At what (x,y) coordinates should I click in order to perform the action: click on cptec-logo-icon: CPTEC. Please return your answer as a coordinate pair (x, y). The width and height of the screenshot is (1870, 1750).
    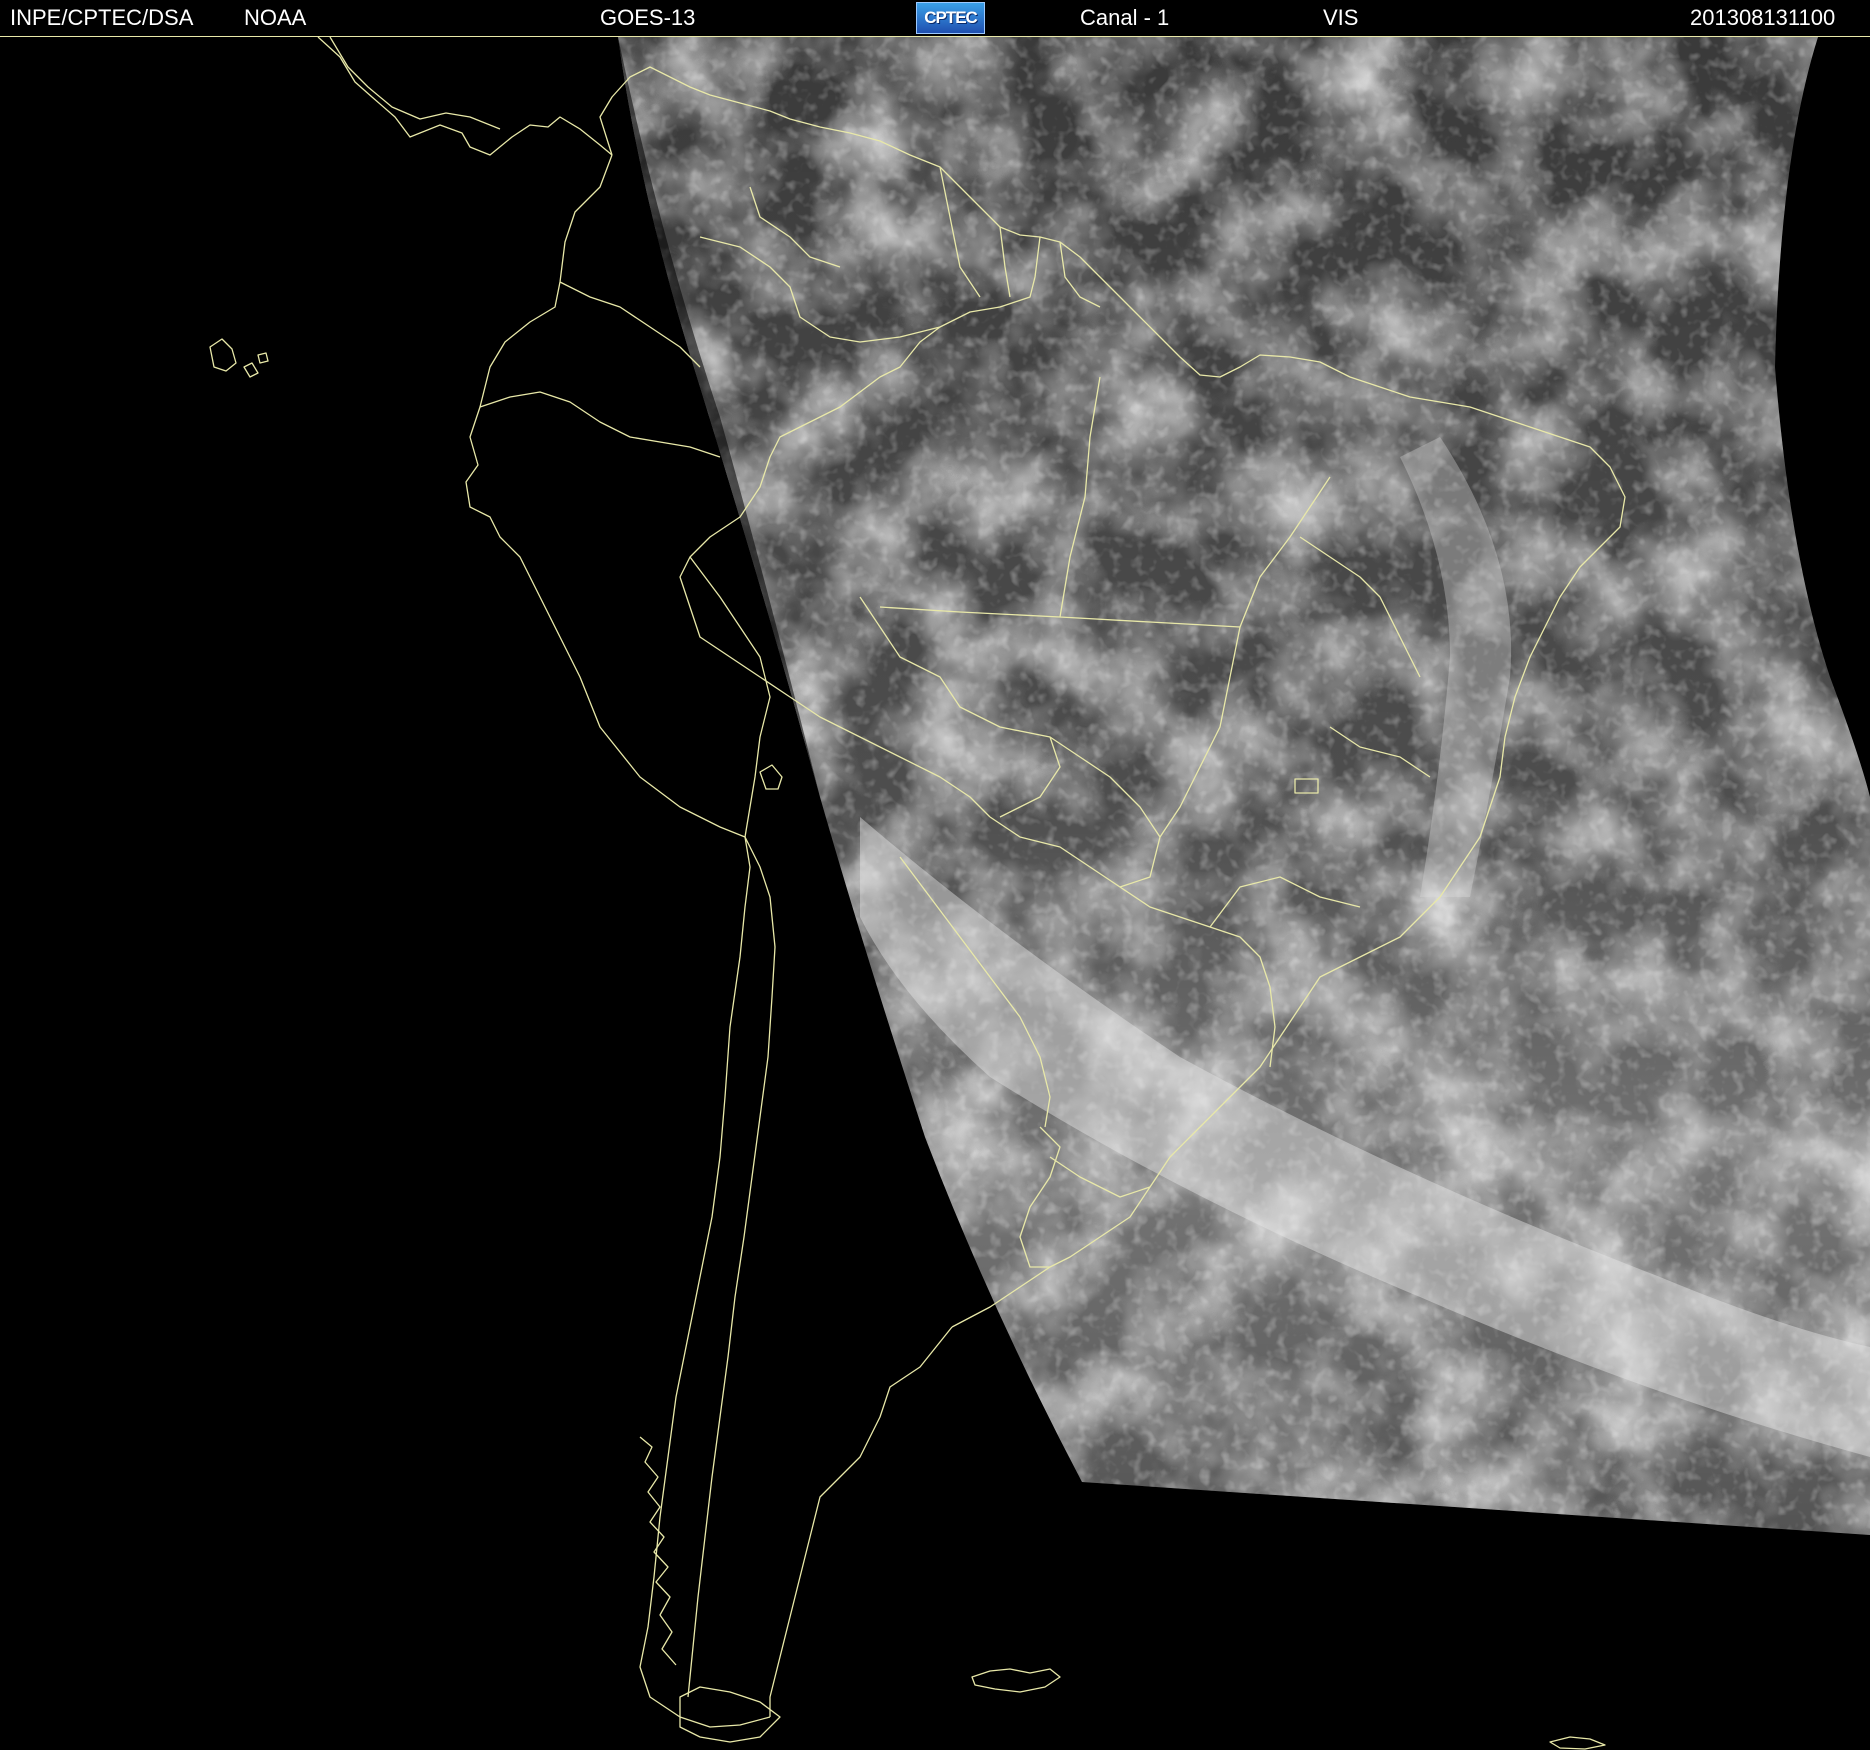
    Looking at the image, I should click on (950, 18).